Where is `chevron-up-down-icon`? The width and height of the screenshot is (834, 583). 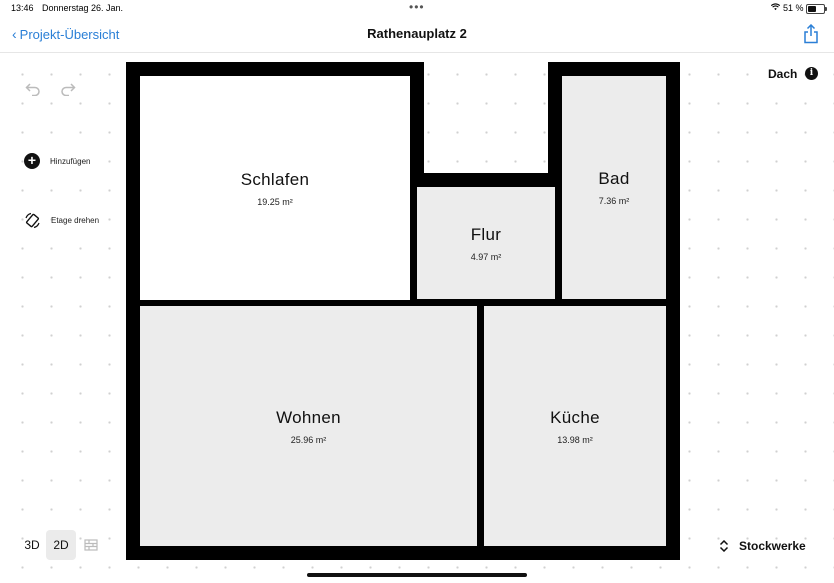 chevron-up-down-icon is located at coordinates (724, 546).